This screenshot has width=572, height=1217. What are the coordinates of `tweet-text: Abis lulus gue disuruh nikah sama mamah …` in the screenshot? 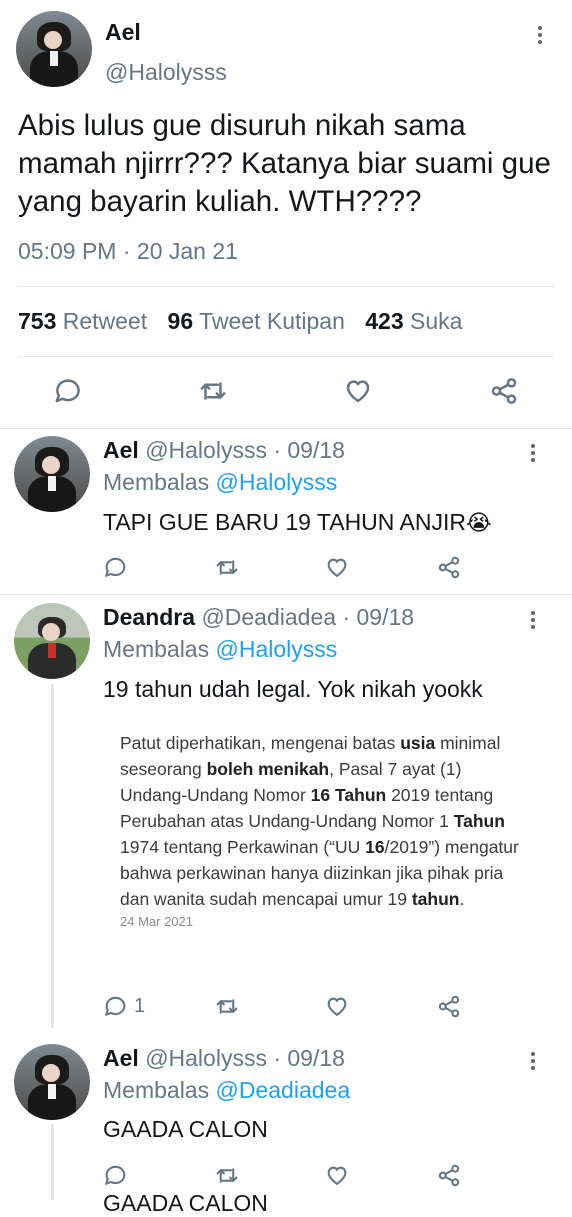 It's located at (284, 163).